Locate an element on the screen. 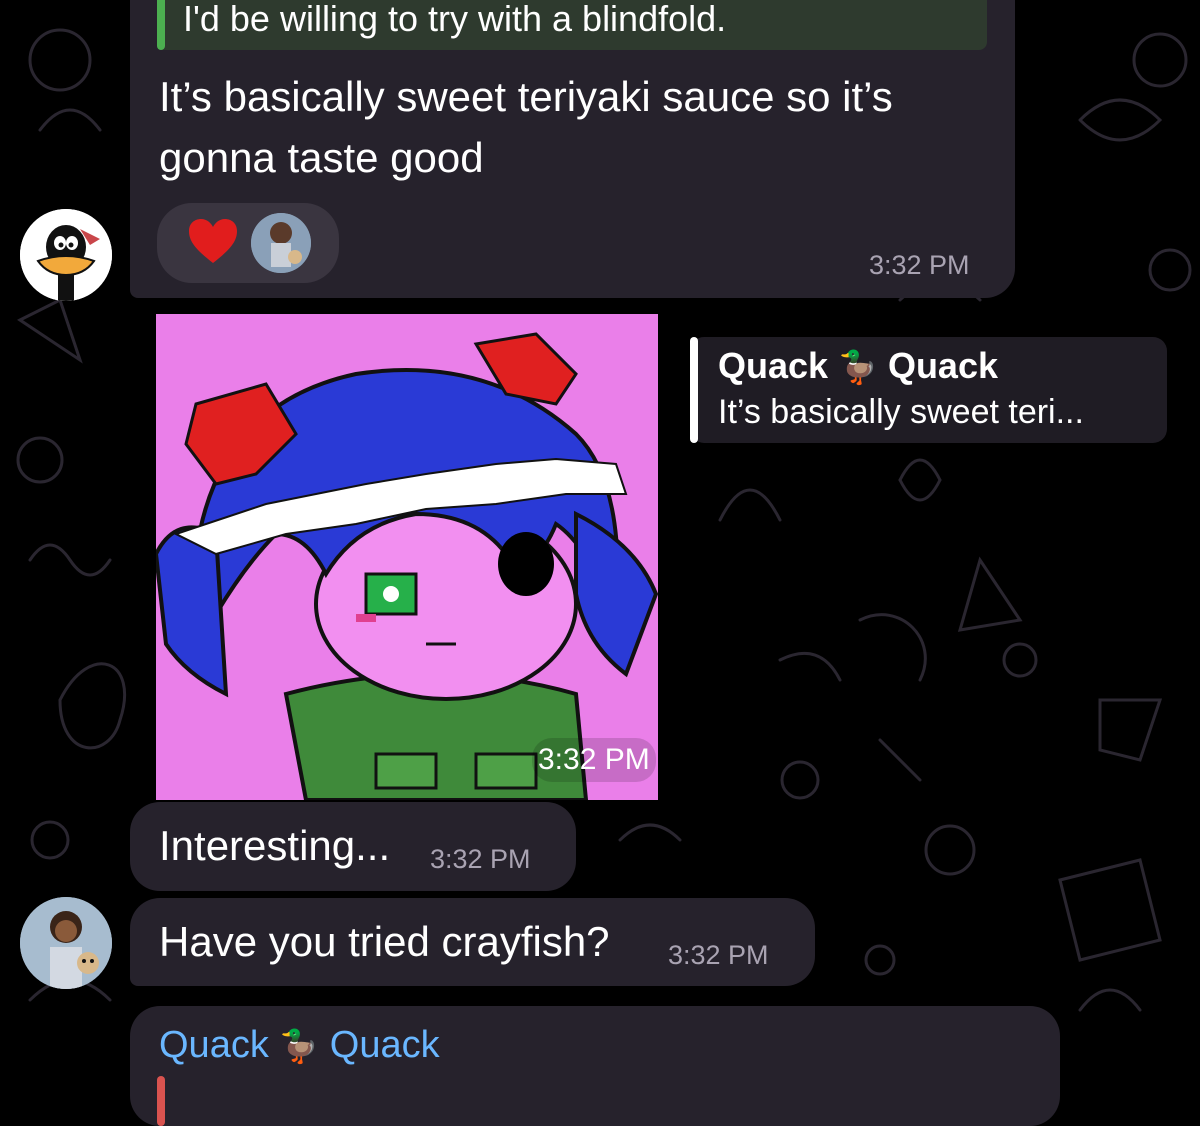  message-text: Have you tried crayfish? is located at coordinates (384, 941).